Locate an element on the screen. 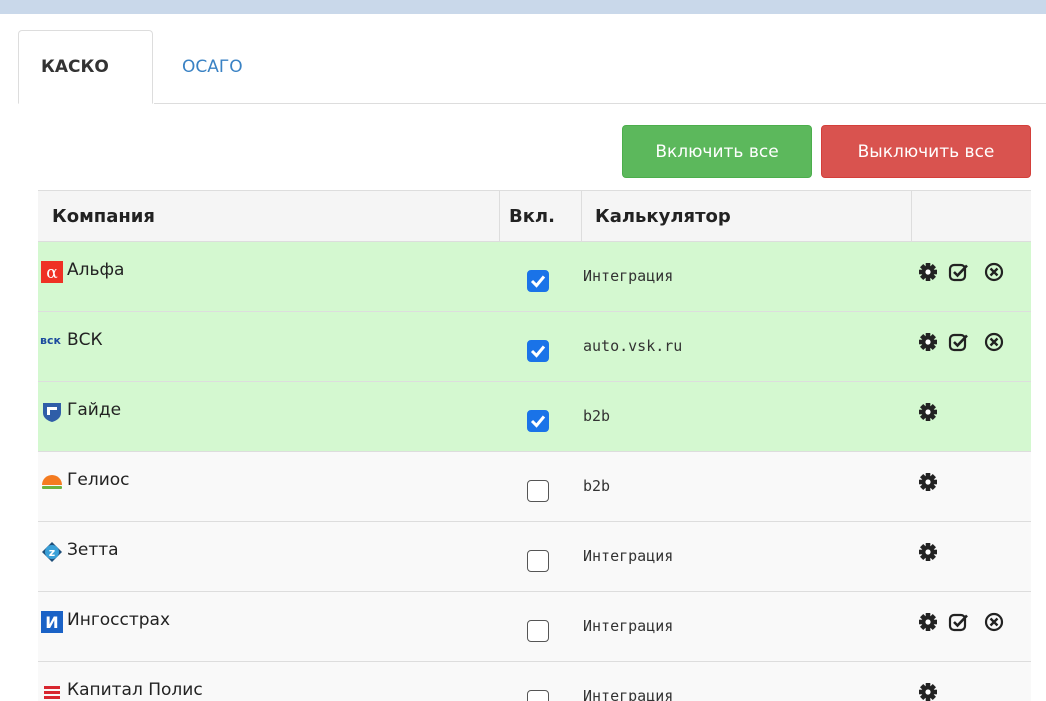  header-company: Компания is located at coordinates (103, 216).